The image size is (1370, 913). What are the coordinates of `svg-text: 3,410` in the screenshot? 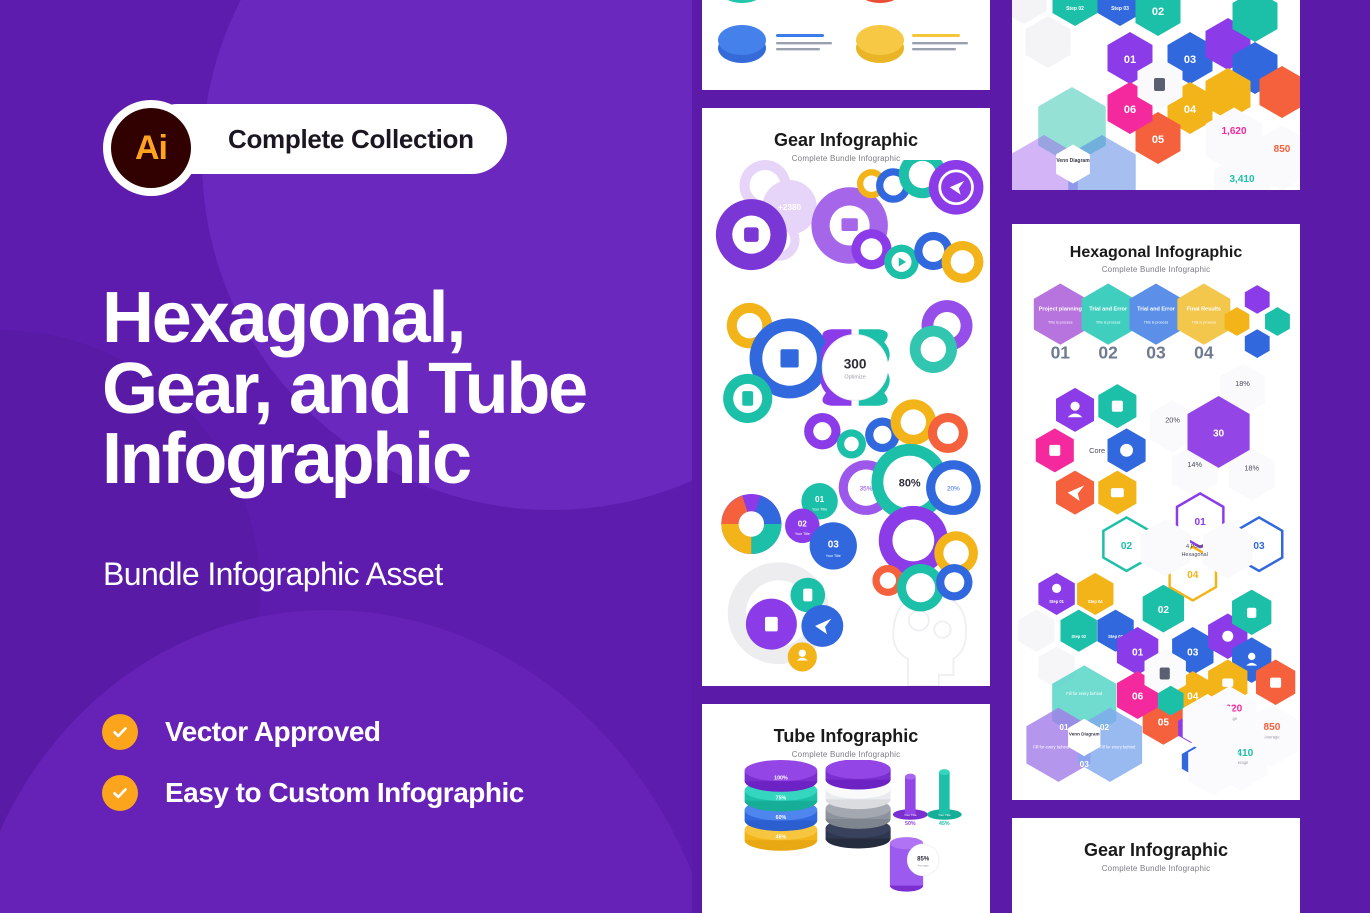 It's located at (1241, 179).